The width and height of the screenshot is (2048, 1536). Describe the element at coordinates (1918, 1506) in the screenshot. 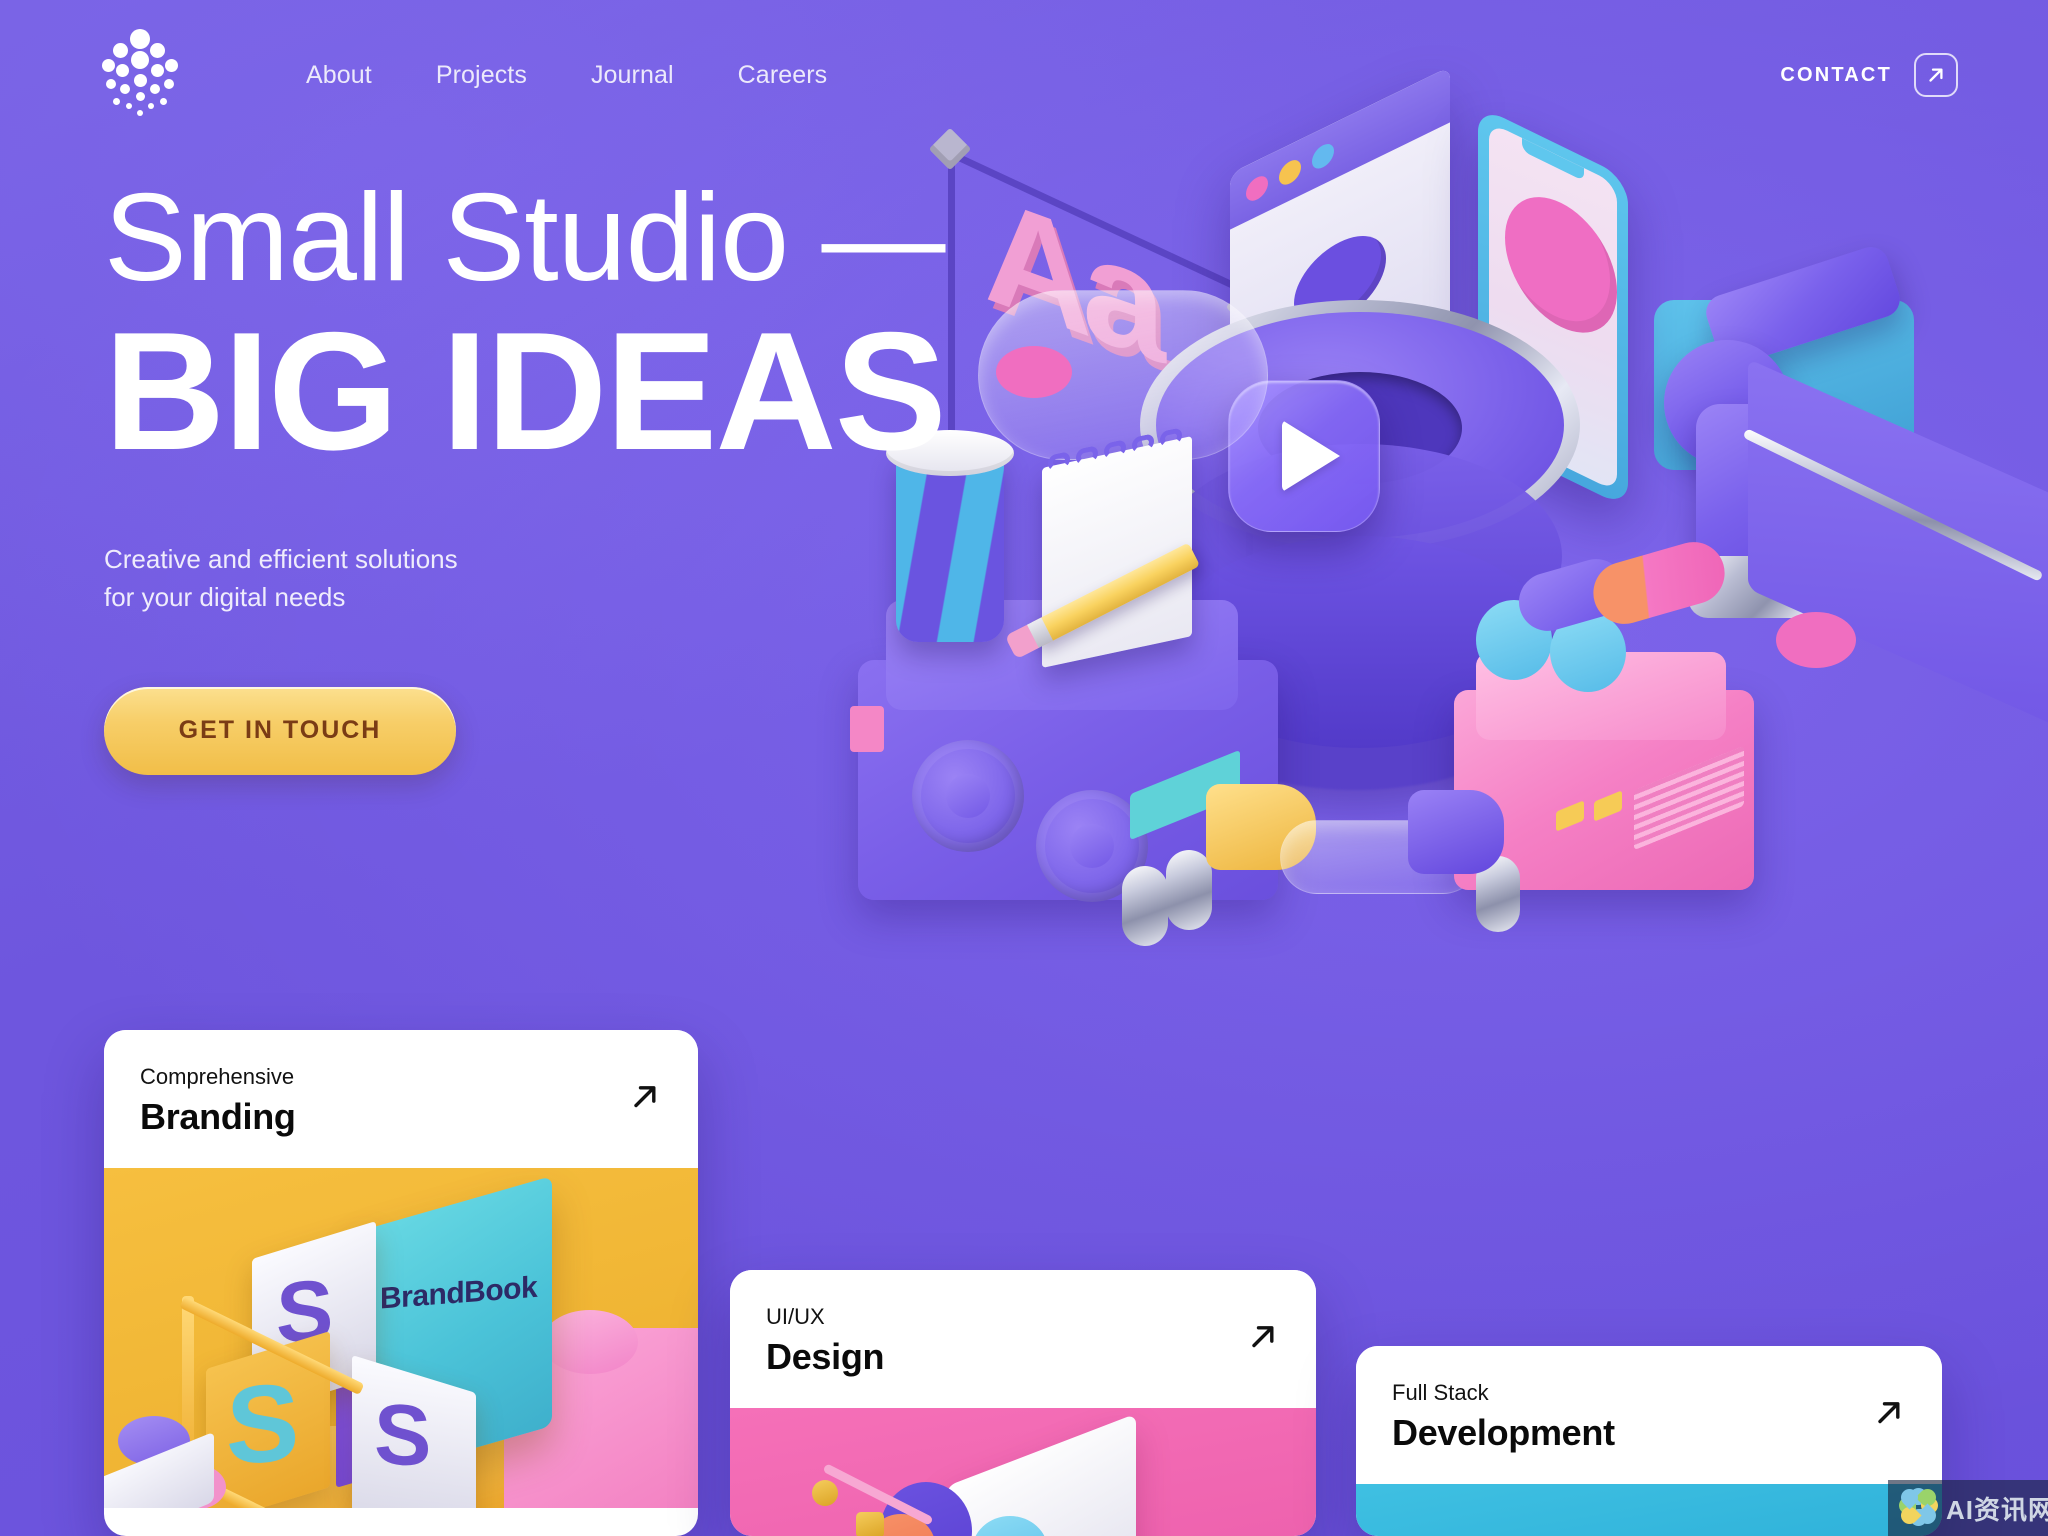

I see `flower-logo-icon` at that location.